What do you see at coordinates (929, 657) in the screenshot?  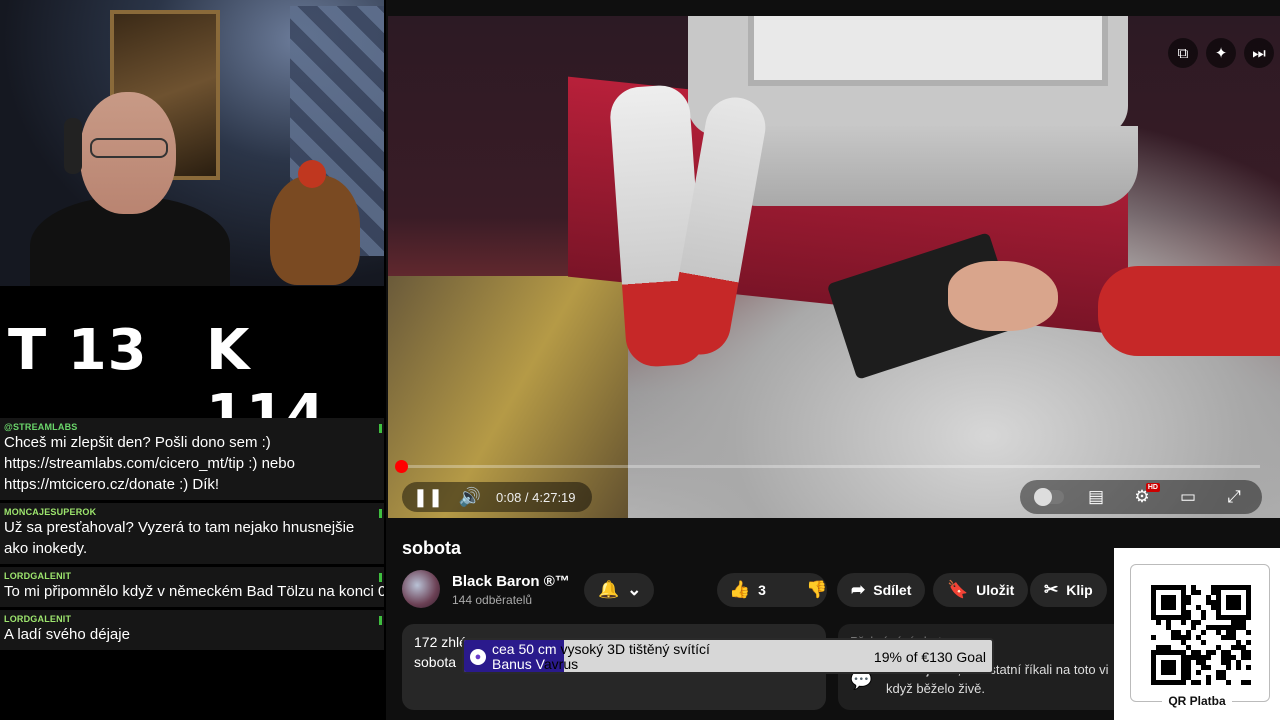 I see `donation-goal-status: 19% of €130 Goal` at bounding box center [929, 657].